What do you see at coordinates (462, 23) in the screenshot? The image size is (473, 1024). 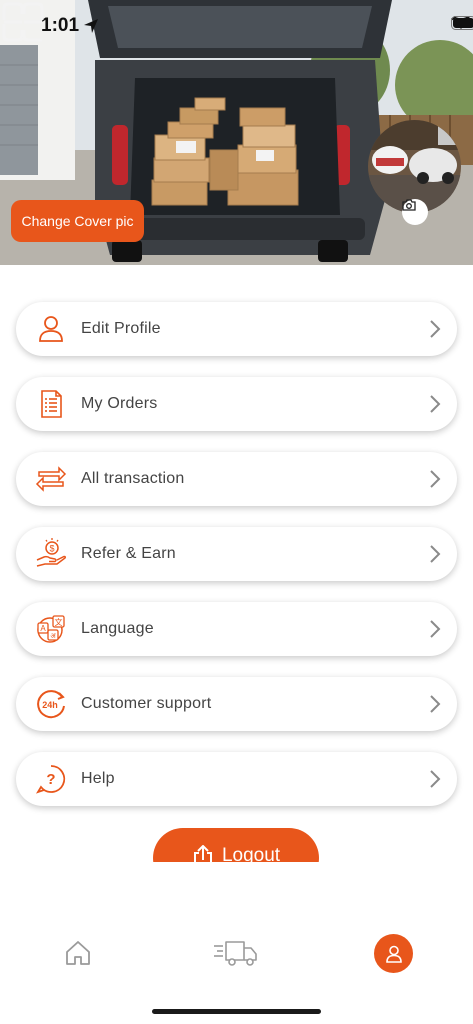 I see `battery-icon` at bounding box center [462, 23].